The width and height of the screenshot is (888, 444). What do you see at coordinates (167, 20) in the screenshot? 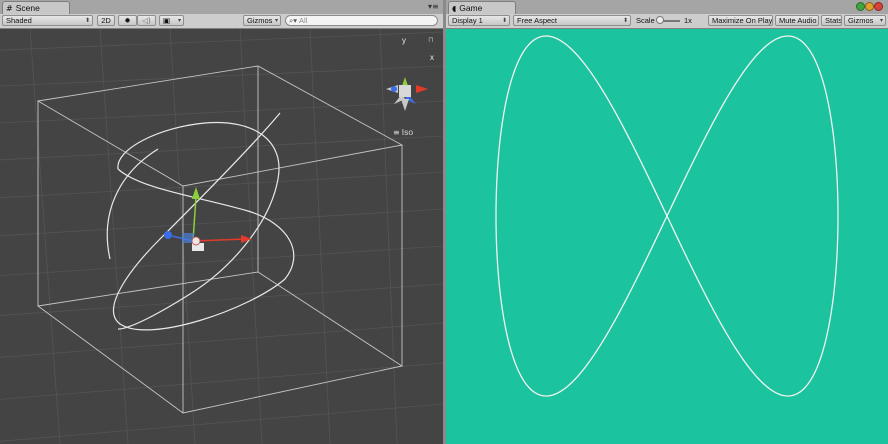
I see `image-icon: ▣` at bounding box center [167, 20].